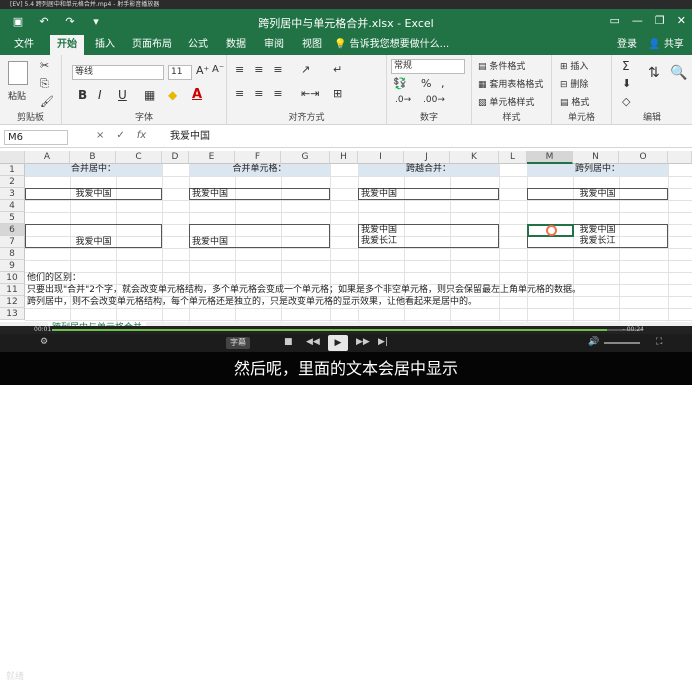 This screenshot has height=686, width=692. I want to click on cut-icon: ✂, so click(44, 65).